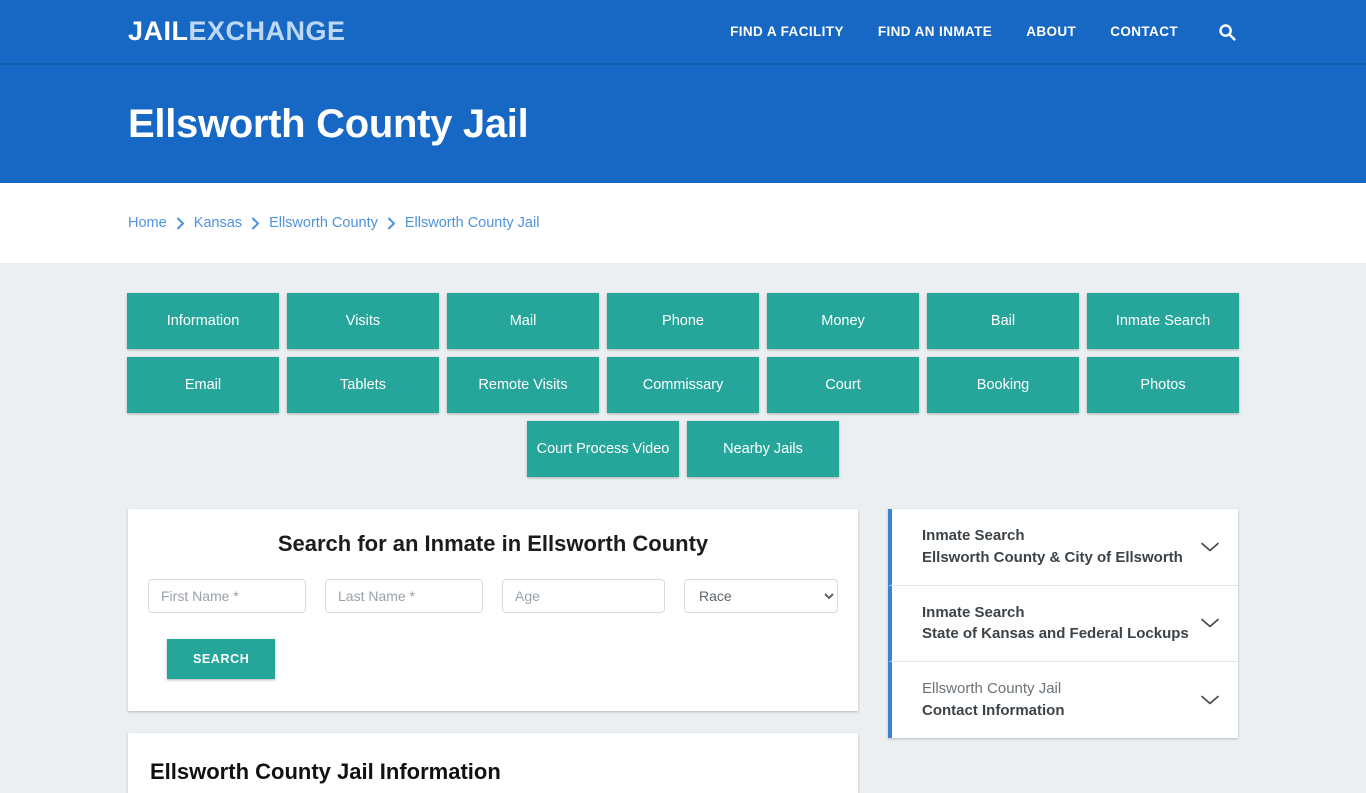 The image size is (1366, 793). What do you see at coordinates (1227, 32) in the screenshot?
I see `search-icon` at bounding box center [1227, 32].